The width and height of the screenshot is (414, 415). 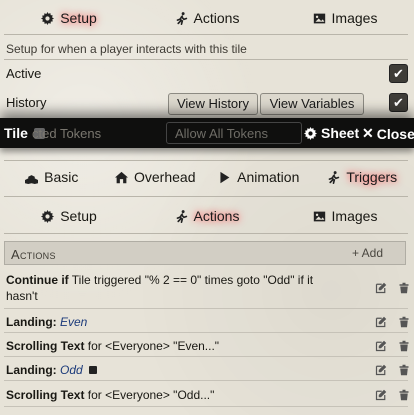 I want to click on obscured-label: cted Tokens, so click(x=67, y=133).